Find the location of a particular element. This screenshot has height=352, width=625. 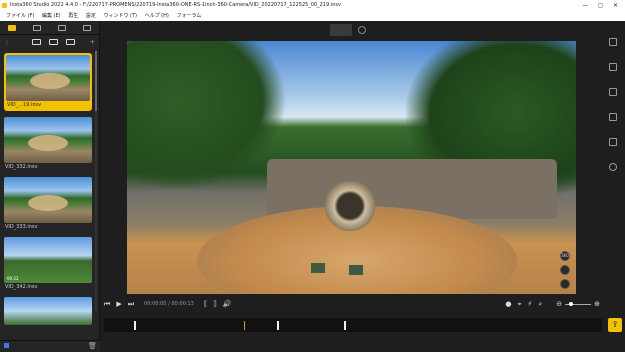

menu-edit: 編集 (E) is located at coordinates (51, 16).